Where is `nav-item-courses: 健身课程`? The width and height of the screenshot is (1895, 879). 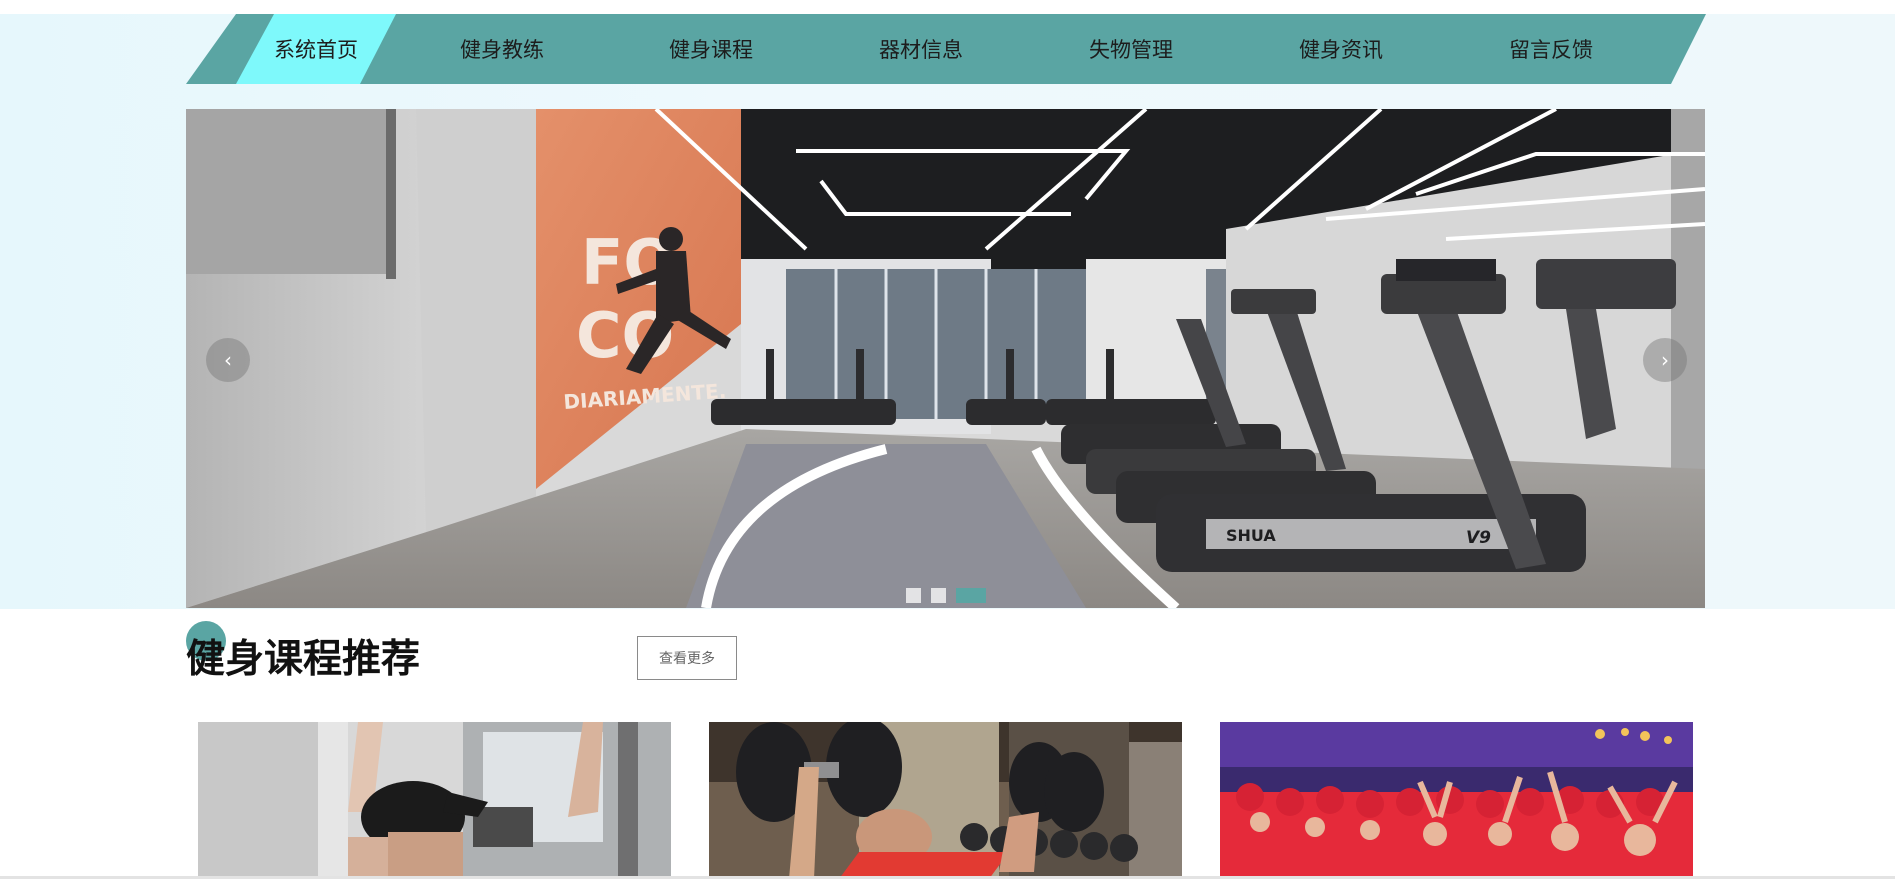 nav-item-courses: 健身课程 is located at coordinates (711, 49).